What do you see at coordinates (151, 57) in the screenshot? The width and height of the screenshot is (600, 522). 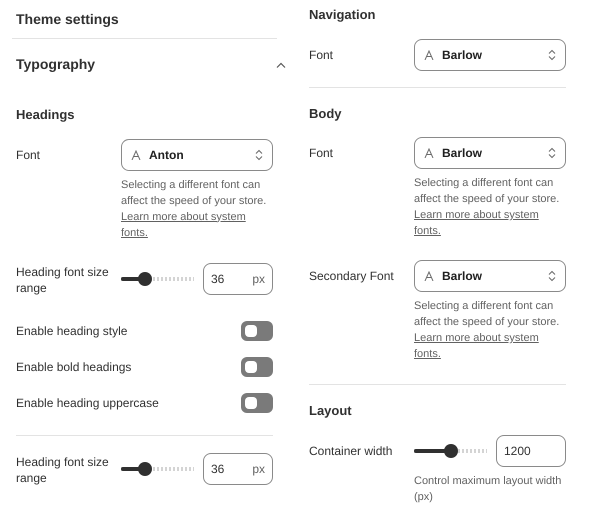 I see `typography-header: Typography` at bounding box center [151, 57].